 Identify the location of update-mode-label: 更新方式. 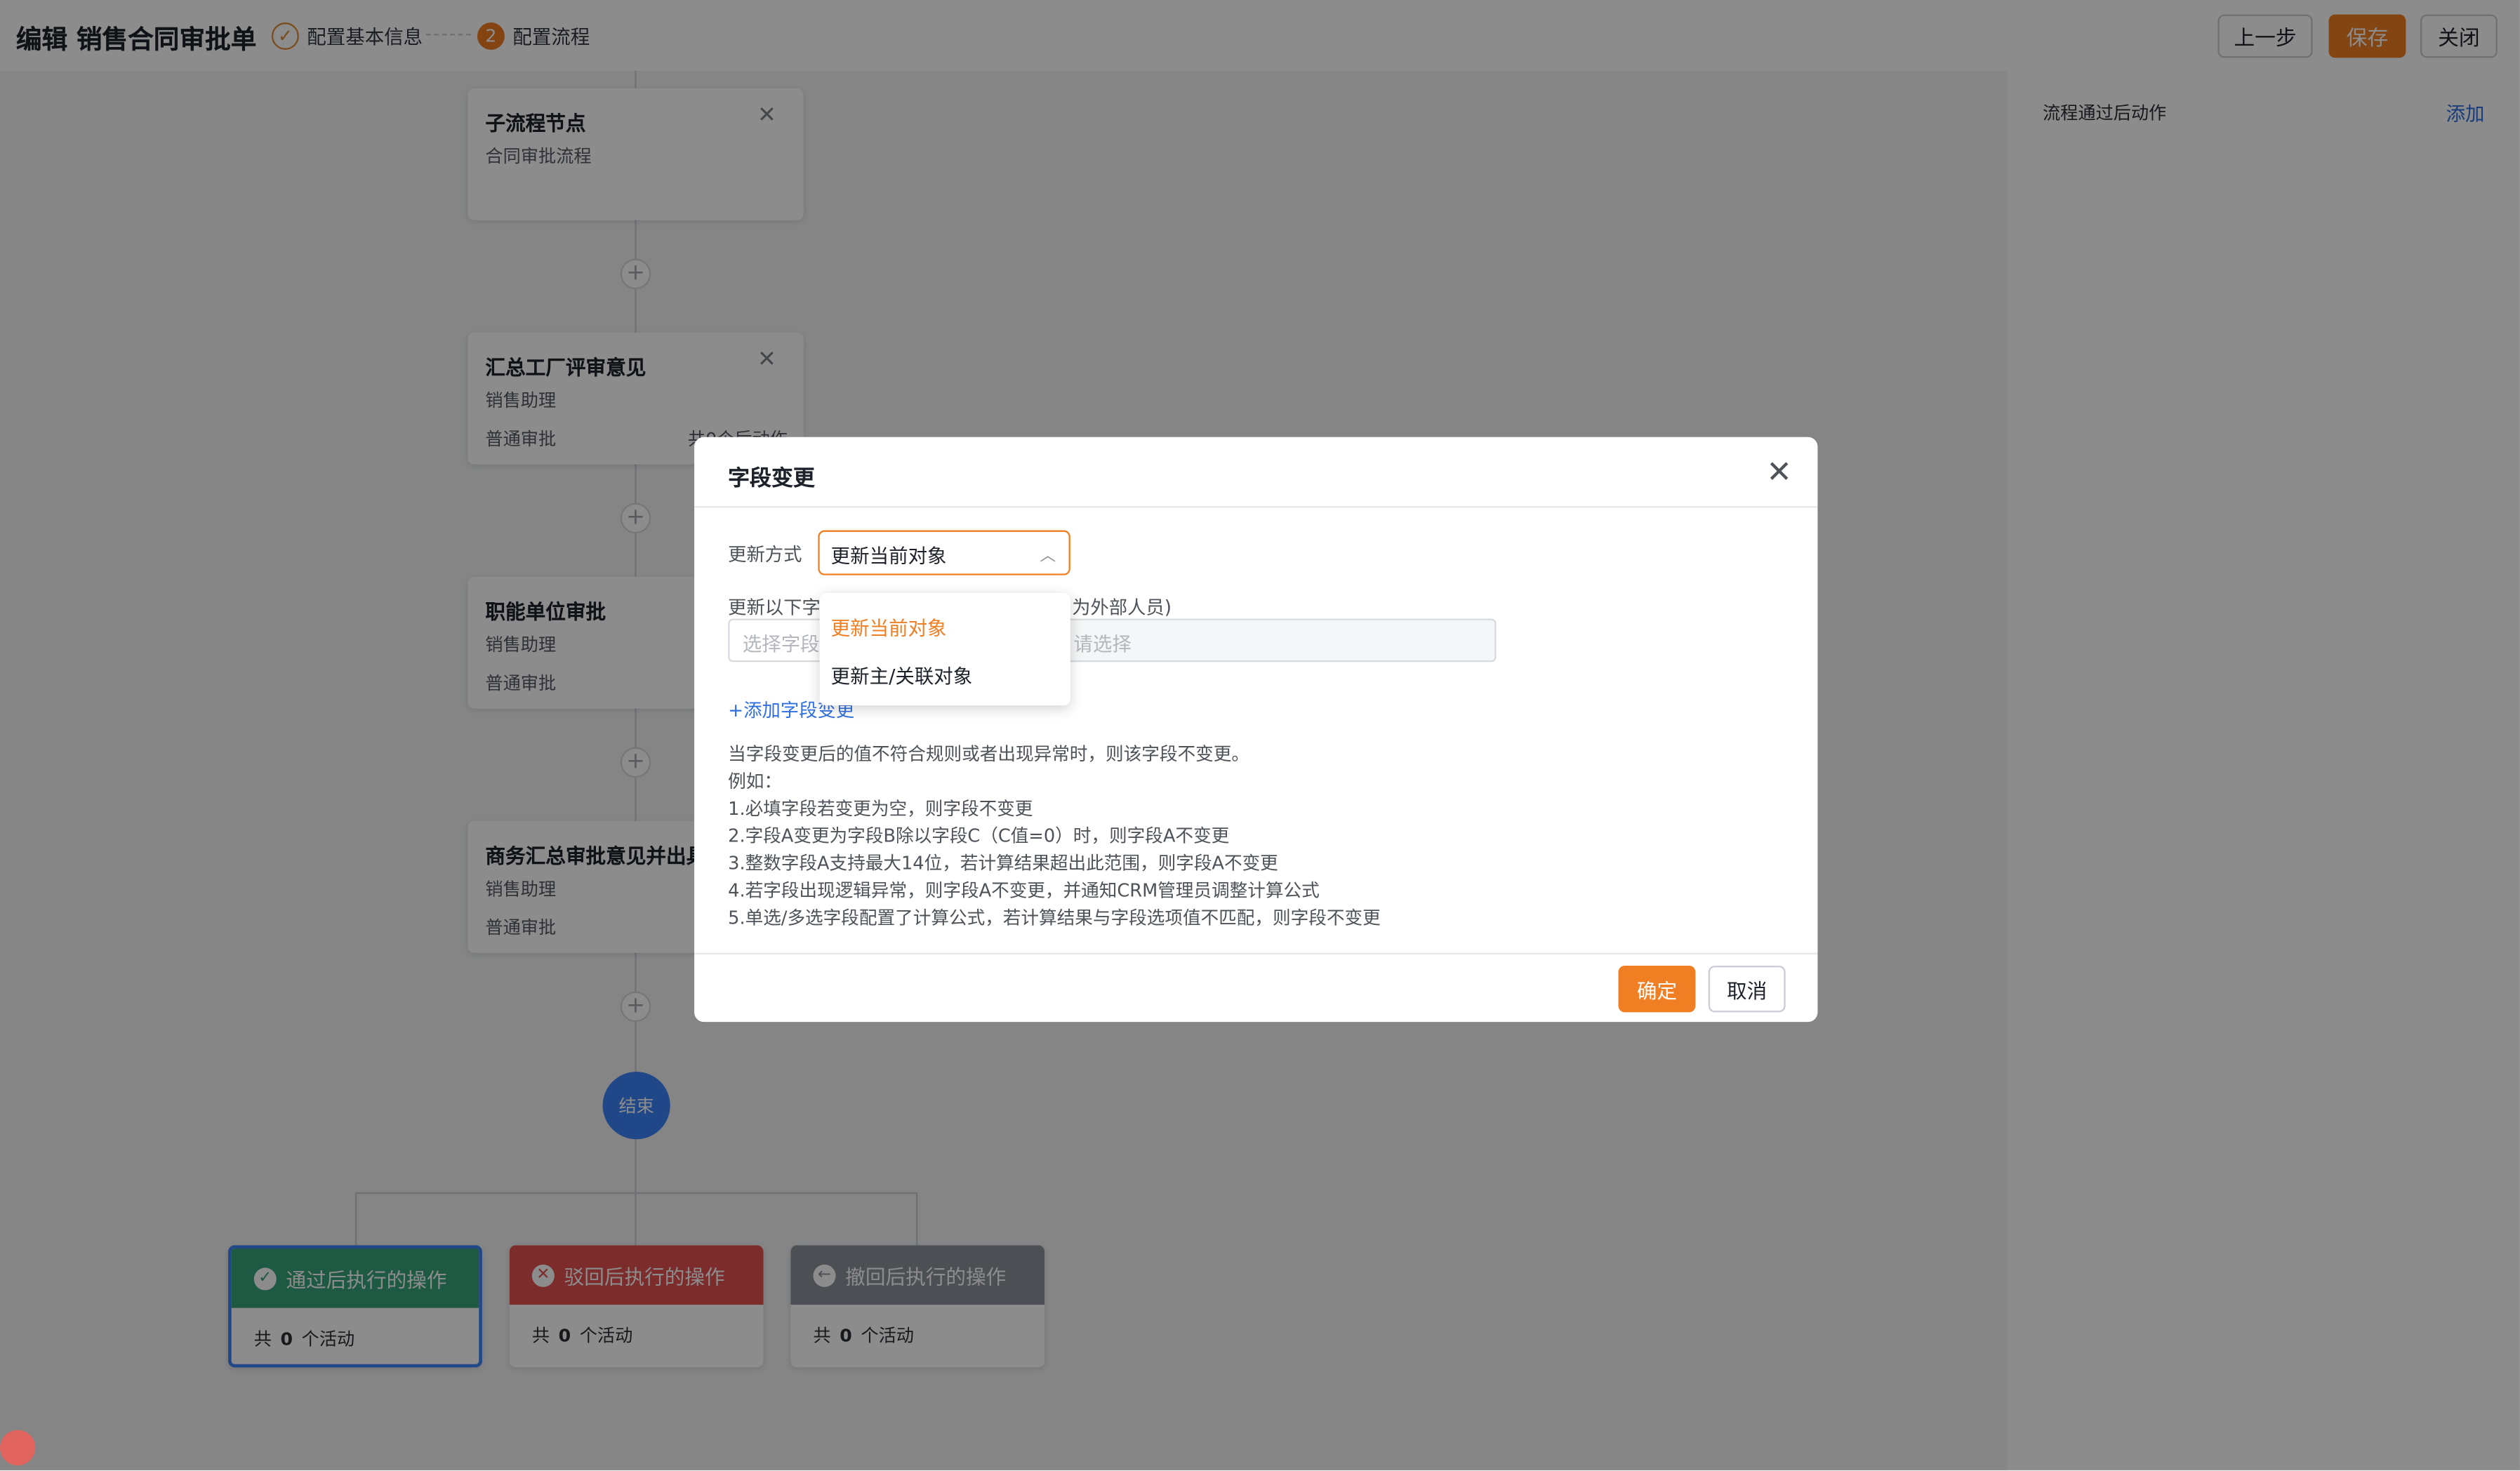
(765, 554).